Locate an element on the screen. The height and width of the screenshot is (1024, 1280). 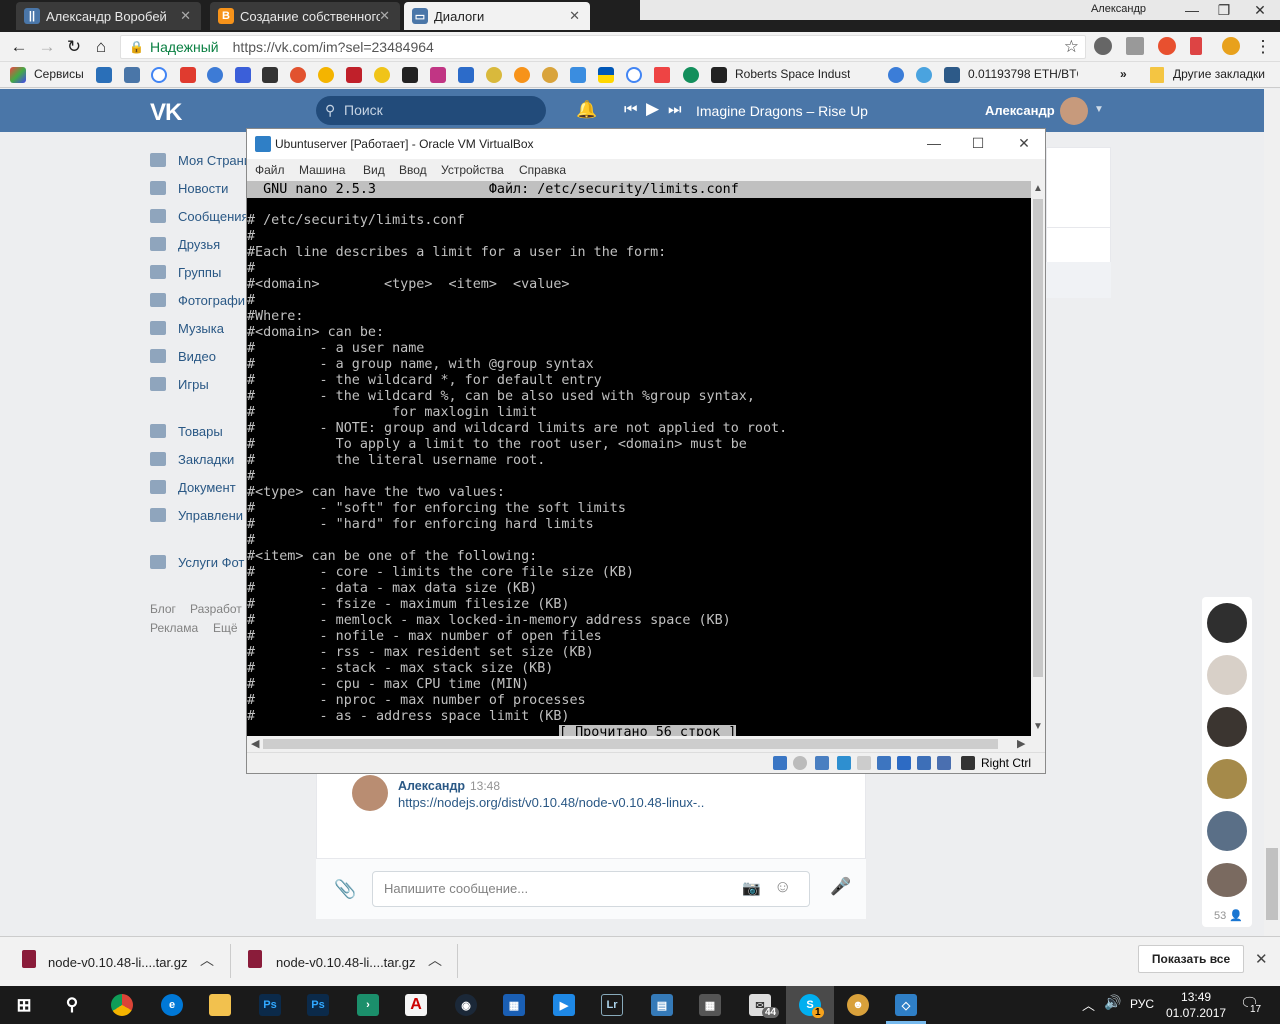
scroll-left-icon: ◀ is located at coordinates (255, 743).